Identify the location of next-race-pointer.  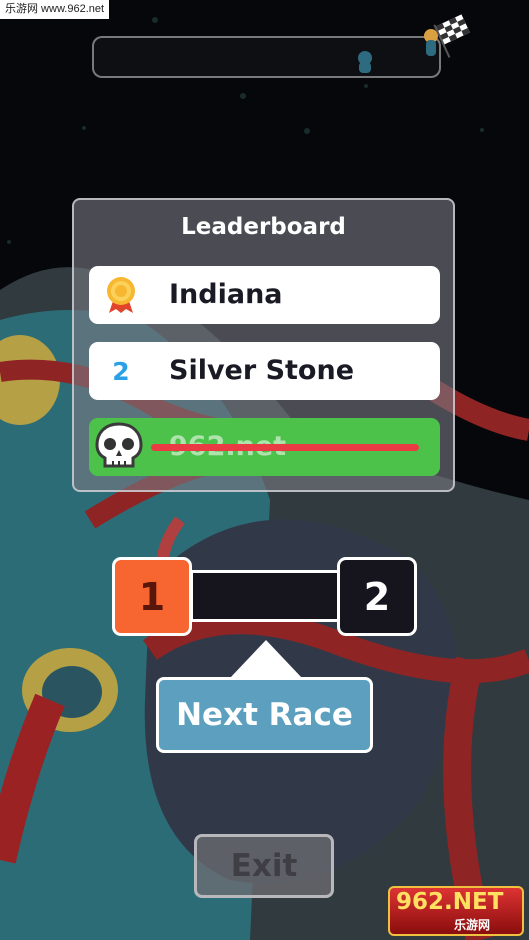
(266, 659).